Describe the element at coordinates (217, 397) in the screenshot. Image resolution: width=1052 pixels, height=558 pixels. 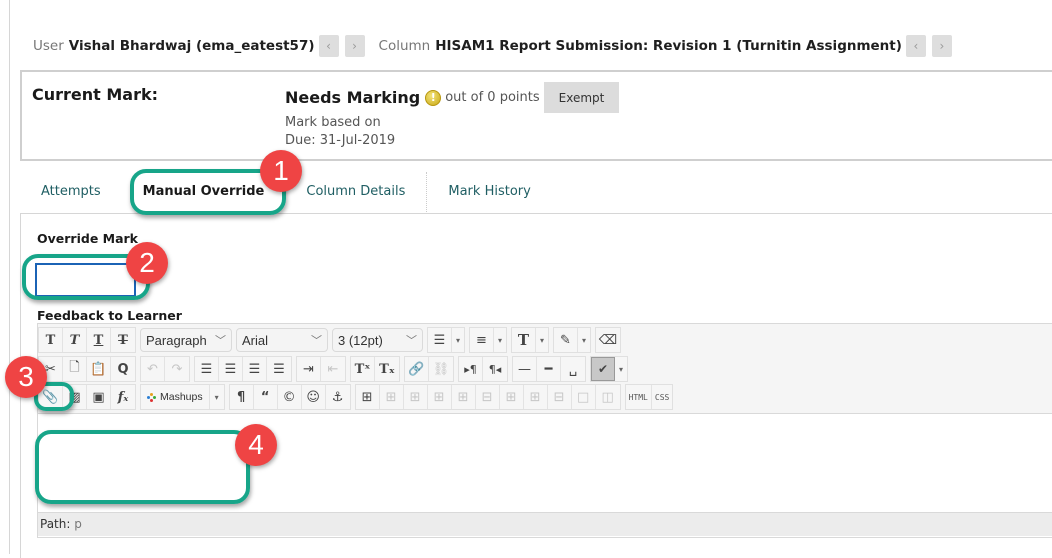
I see `mashups-dropdown-icon: ▾` at that location.